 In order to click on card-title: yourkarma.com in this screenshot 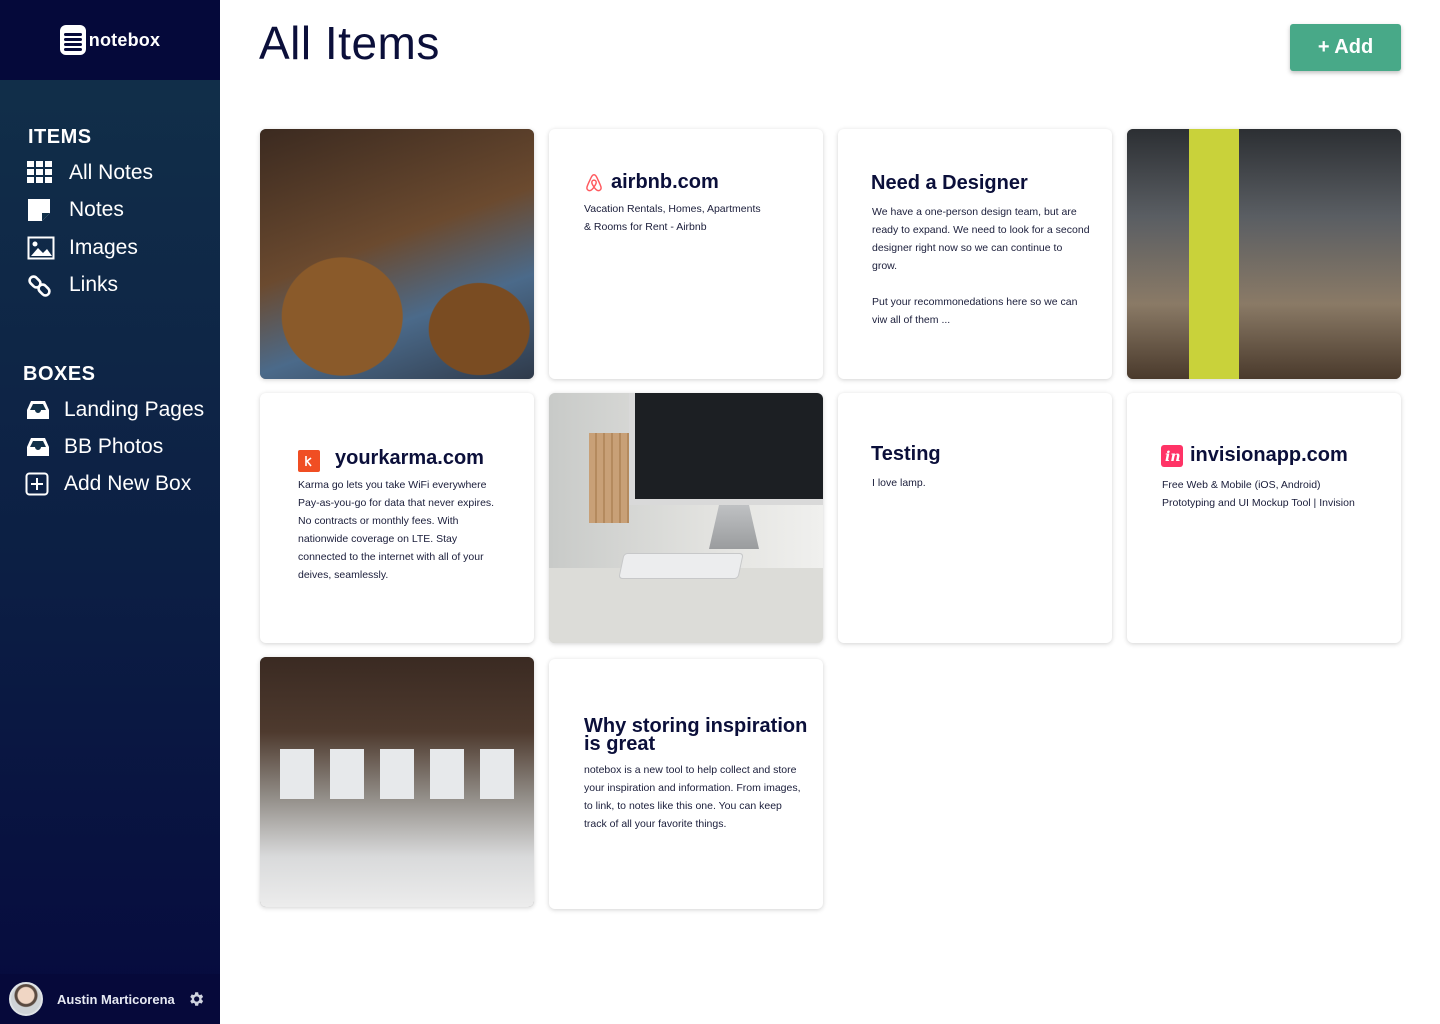, I will do `click(409, 458)`.